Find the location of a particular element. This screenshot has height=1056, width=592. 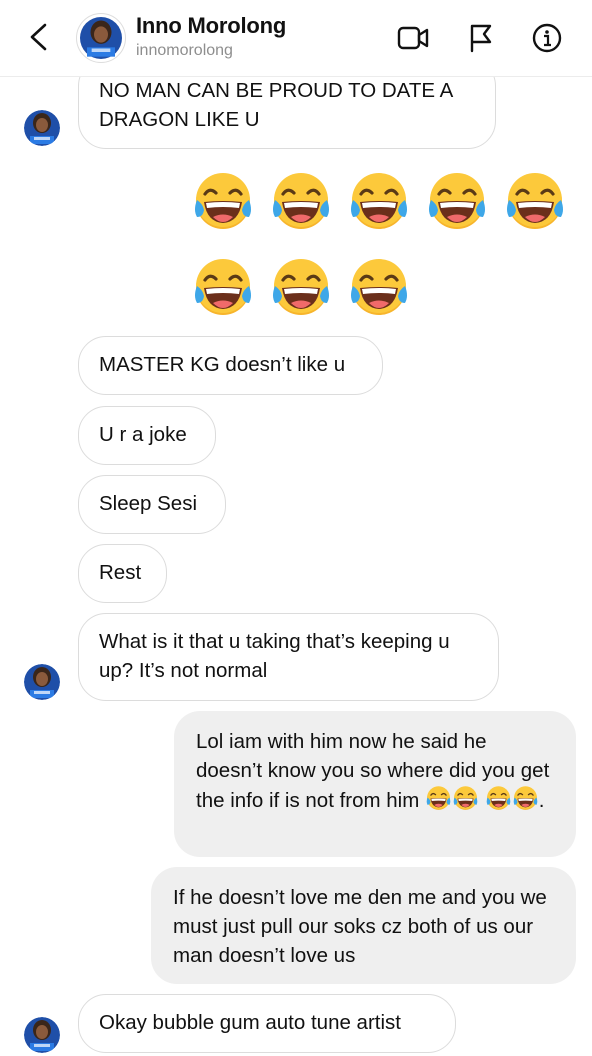

message-text: U r a joke is located at coordinates (143, 434).